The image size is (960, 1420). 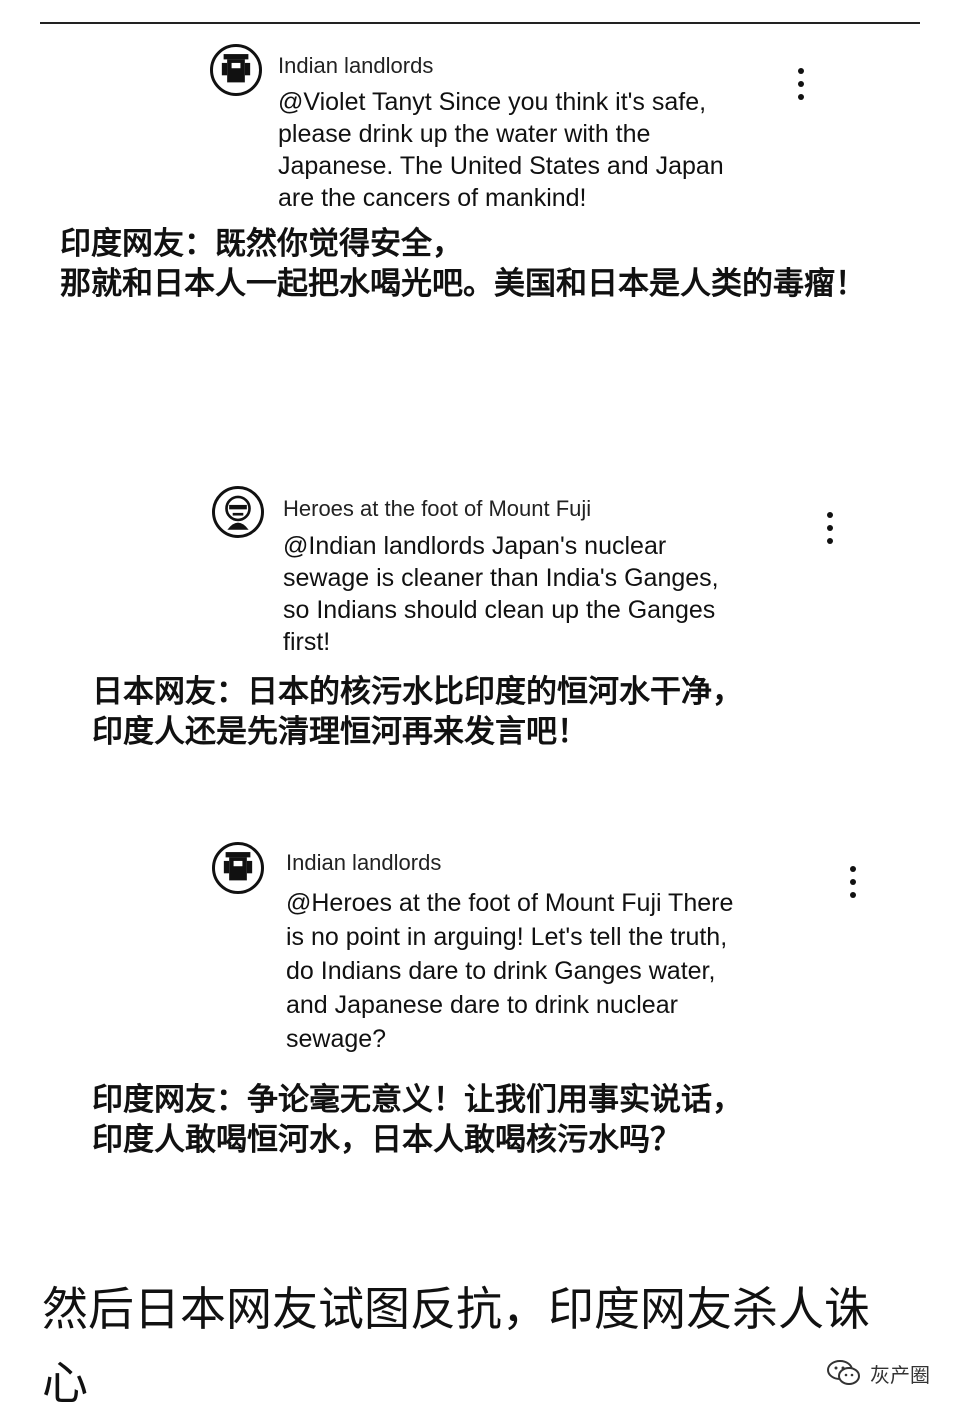 What do you see at coordinates (463, 264) in the screenshot?
I see `comment-translation: 印度网友：既然你觉得安全， 那就和日本人一起把水喝光吧。美国和日本是人类的毒瘤！` at bounding box center [463, 264].